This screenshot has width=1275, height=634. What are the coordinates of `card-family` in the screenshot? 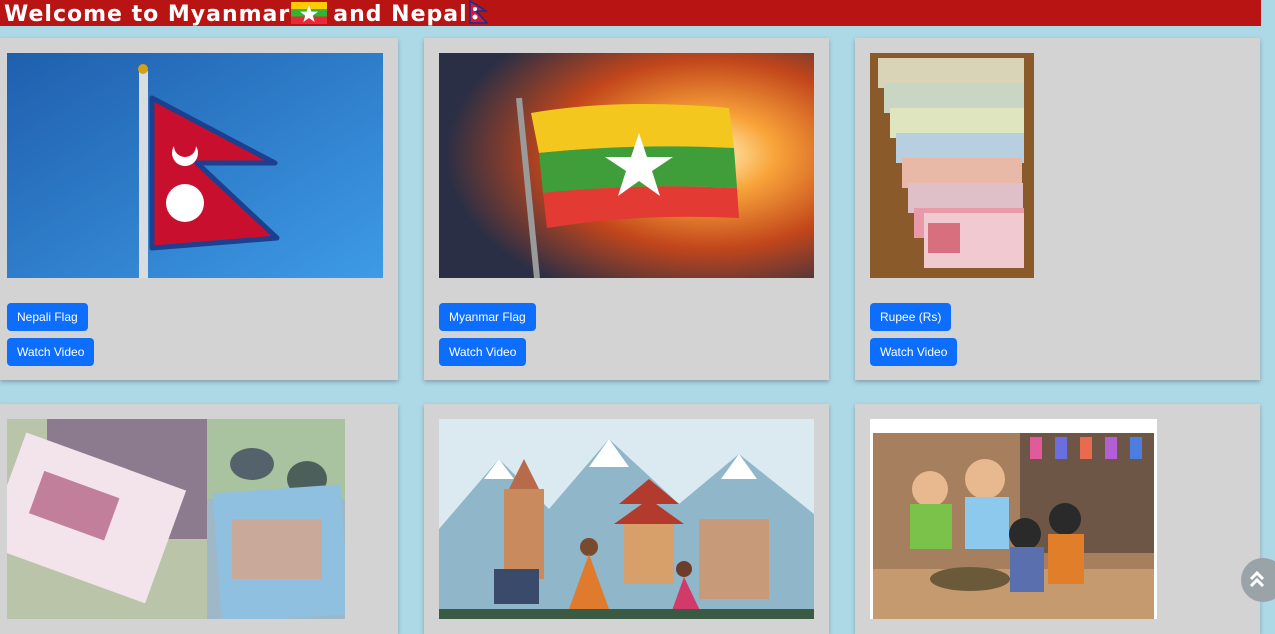 It's located at (1057, 519).